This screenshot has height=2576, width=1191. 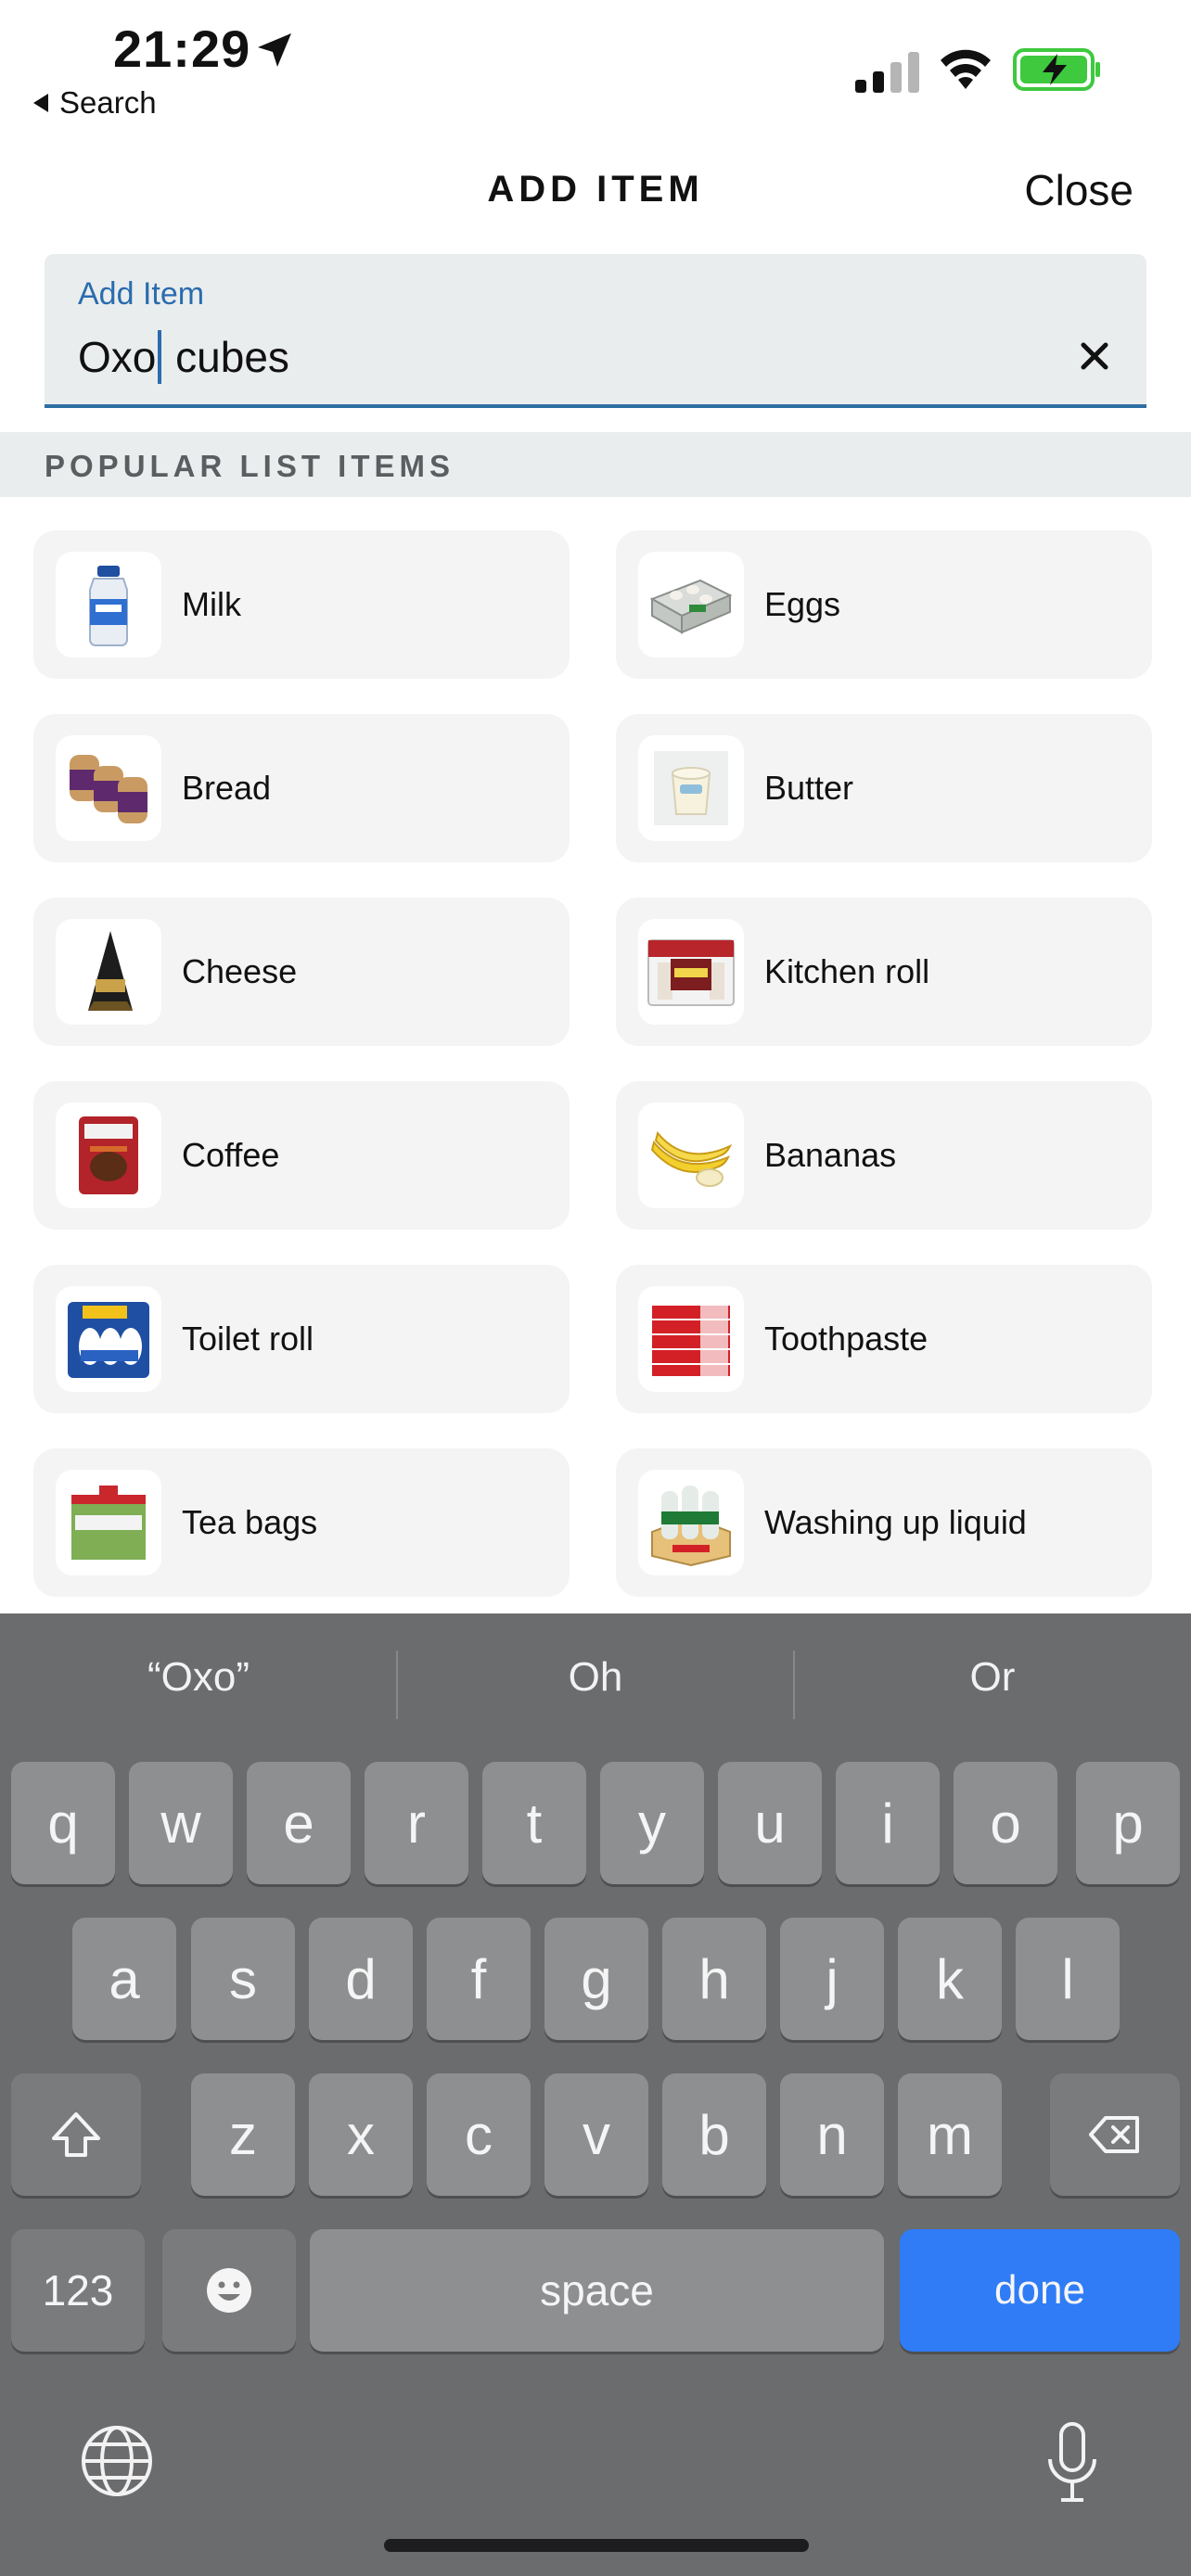 I want to click on key-y: y, so click(x=652, y=1823).